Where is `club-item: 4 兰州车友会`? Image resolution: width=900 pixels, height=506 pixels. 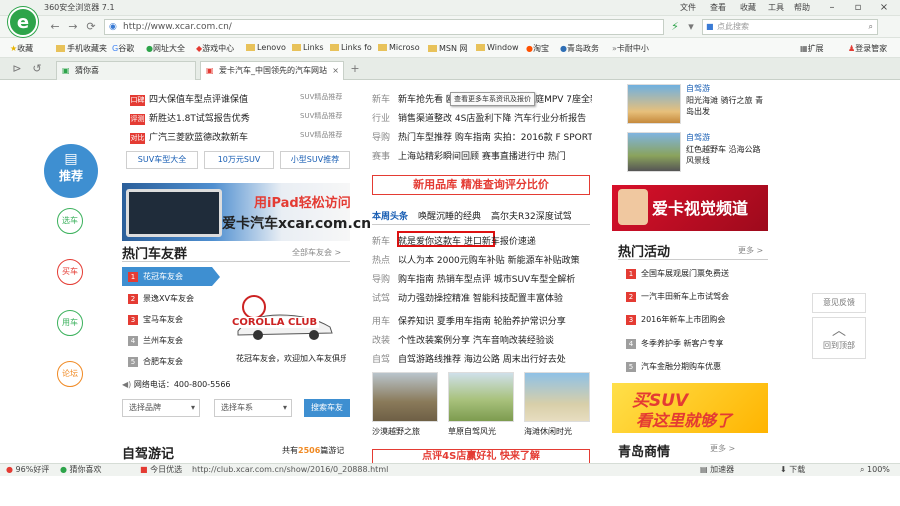 club-item: 4 兰州车友会 is located at coordinates (155, 340).